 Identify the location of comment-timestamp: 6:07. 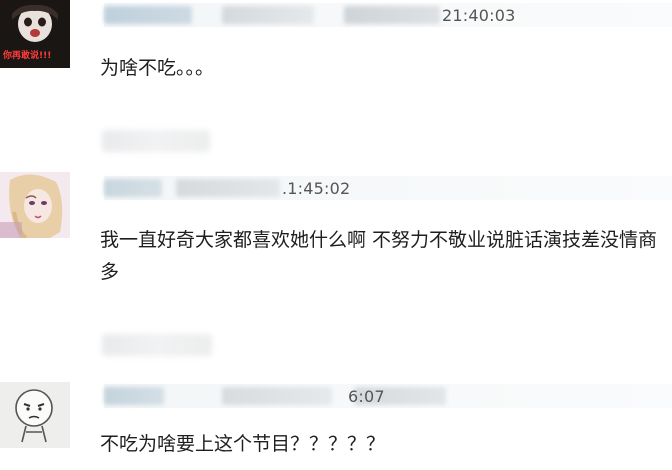
(366, 396).